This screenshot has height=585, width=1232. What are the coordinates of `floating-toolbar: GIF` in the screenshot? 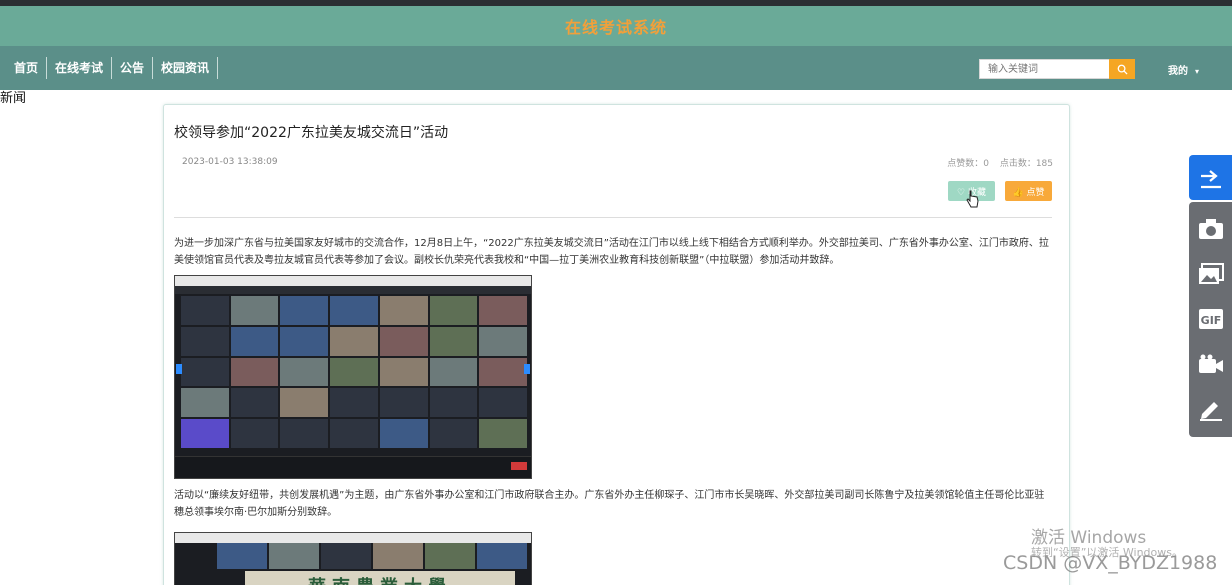 It's located at (1210, 296).